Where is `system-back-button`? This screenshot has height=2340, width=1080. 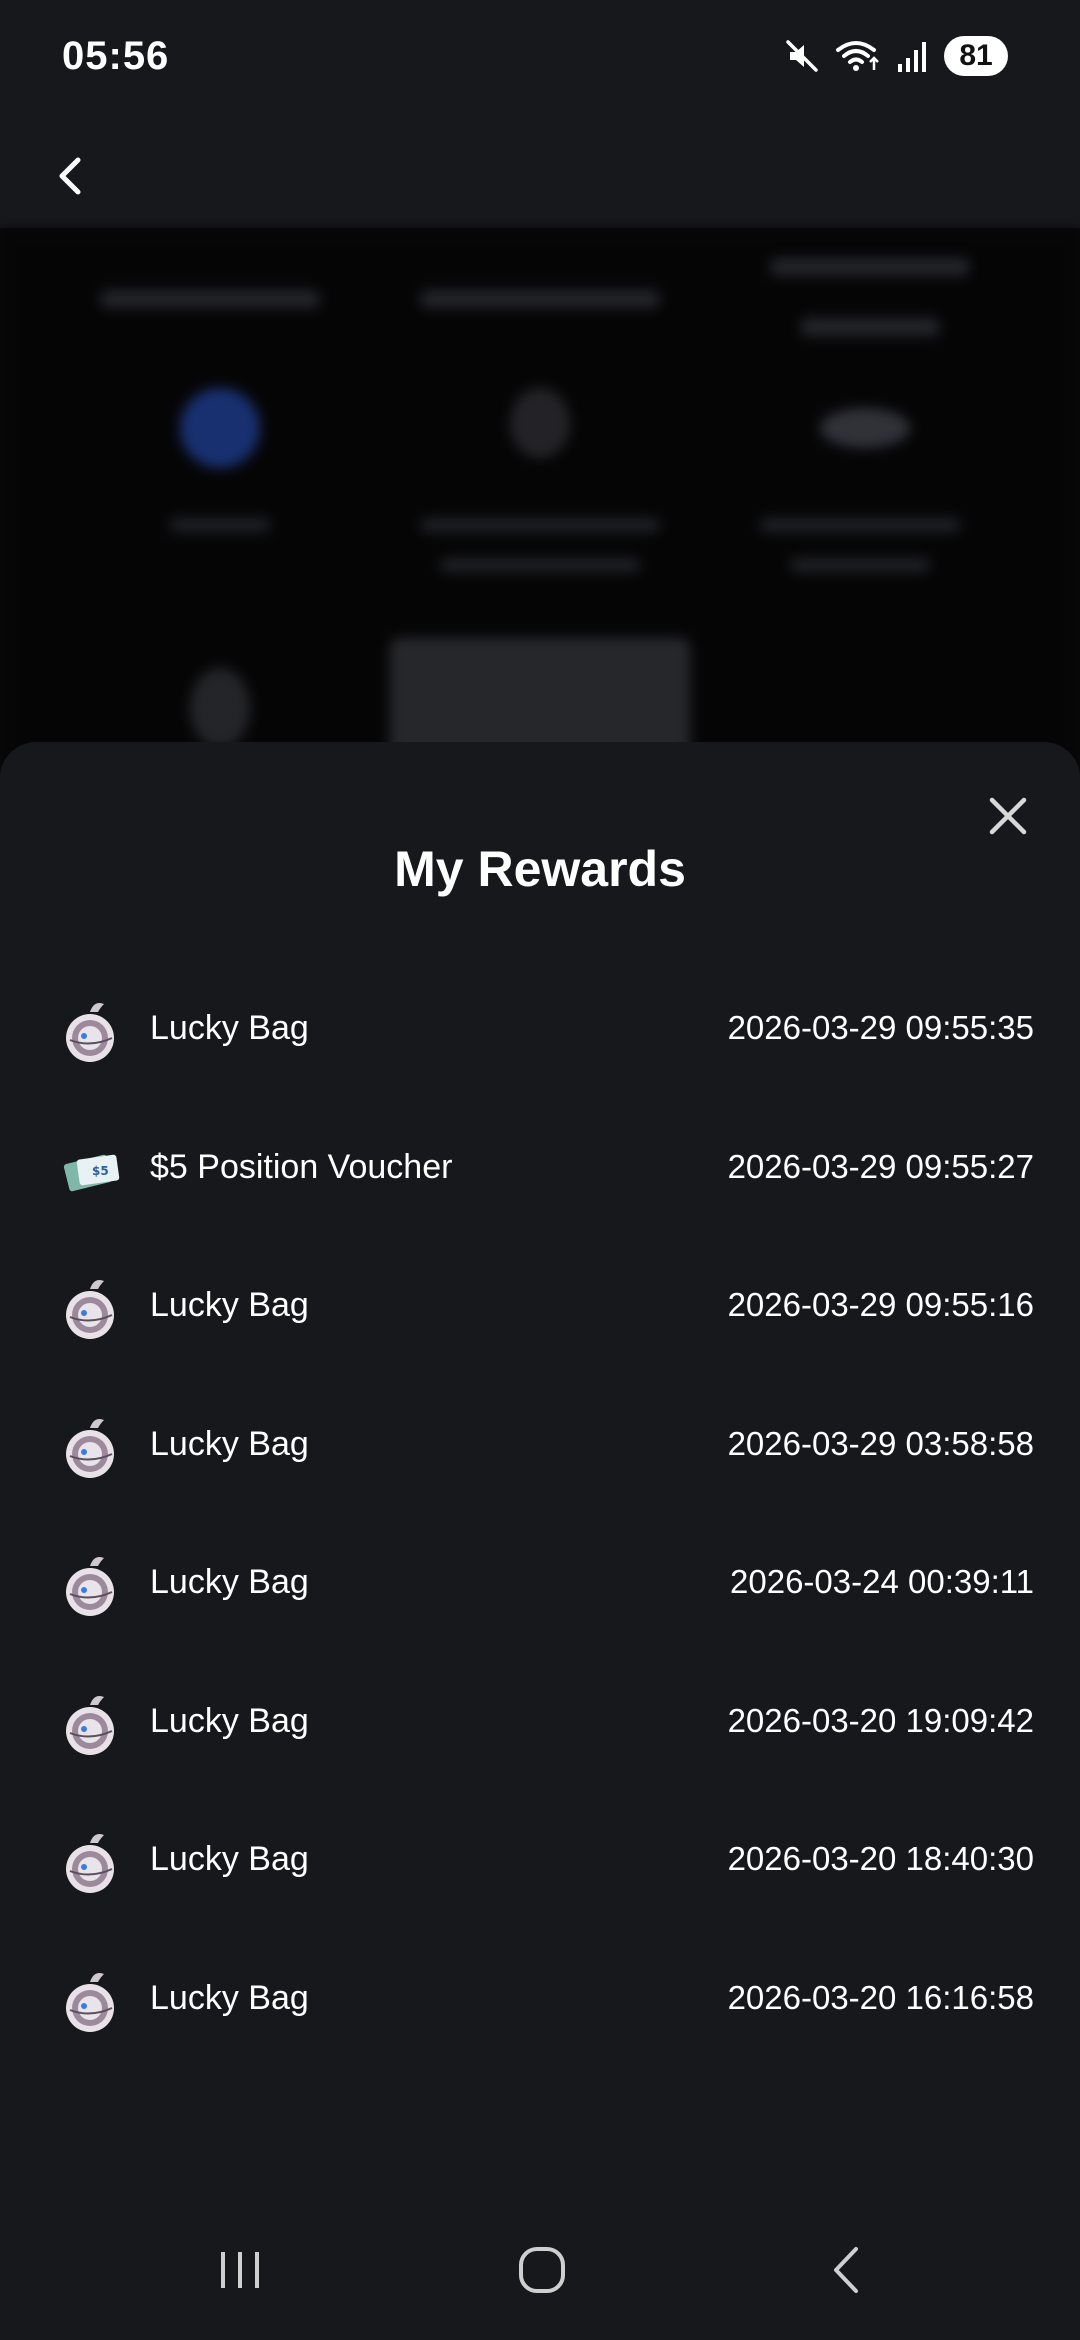 system-back-button is located at coordinates (846, 2270).